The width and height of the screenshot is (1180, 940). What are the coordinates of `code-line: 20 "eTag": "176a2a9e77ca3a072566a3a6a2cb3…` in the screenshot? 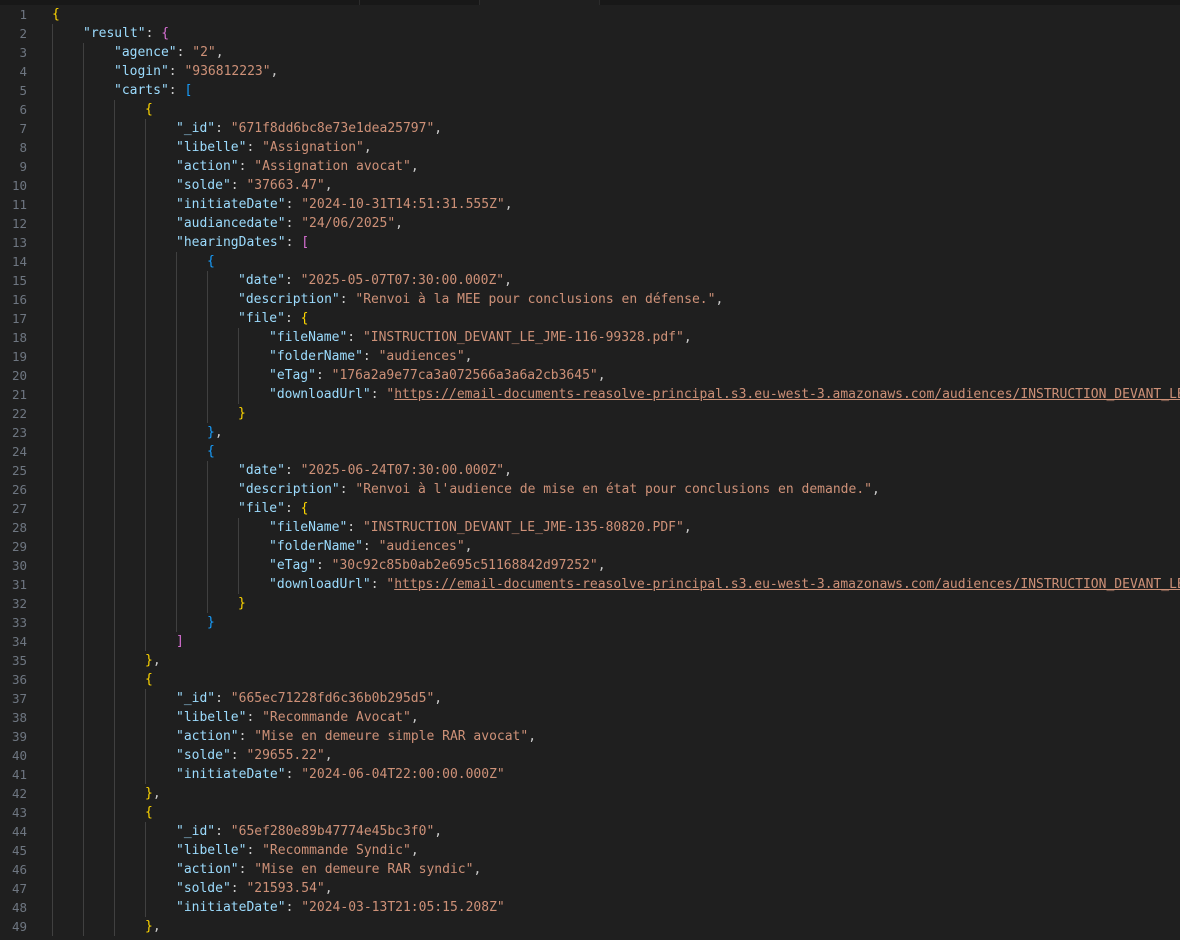 It's located at (590, 375).